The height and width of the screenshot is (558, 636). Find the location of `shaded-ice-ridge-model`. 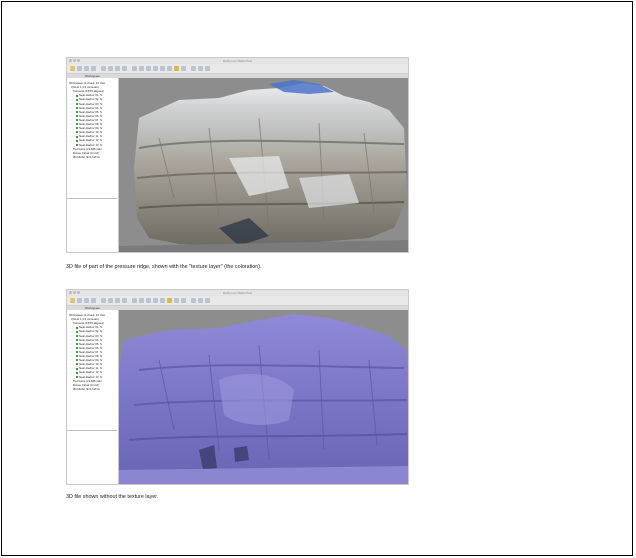

shaded-ice-ridge-model is located at coordinates (263, 399).